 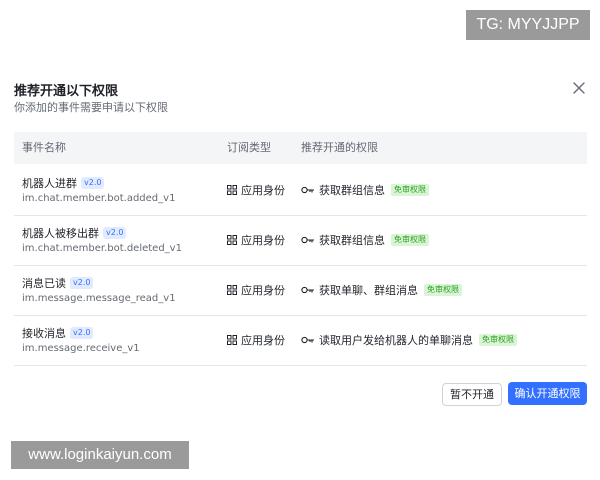 I want to click on close-button, so click(x=579, y=88).